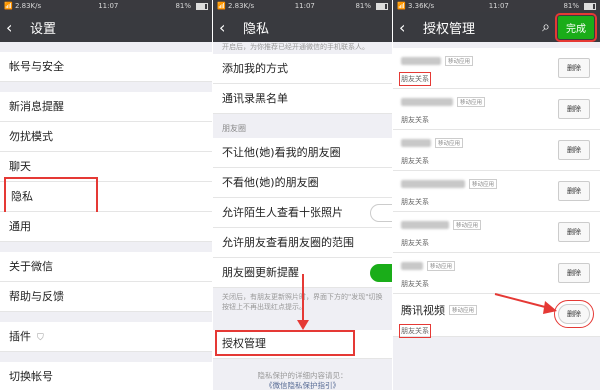 Image resolution: width=600 pixels, height=390 pixels. Describe the element at coordinates (40, 338) in the screenshot. I see `shield-icon: ⛉` at that location.